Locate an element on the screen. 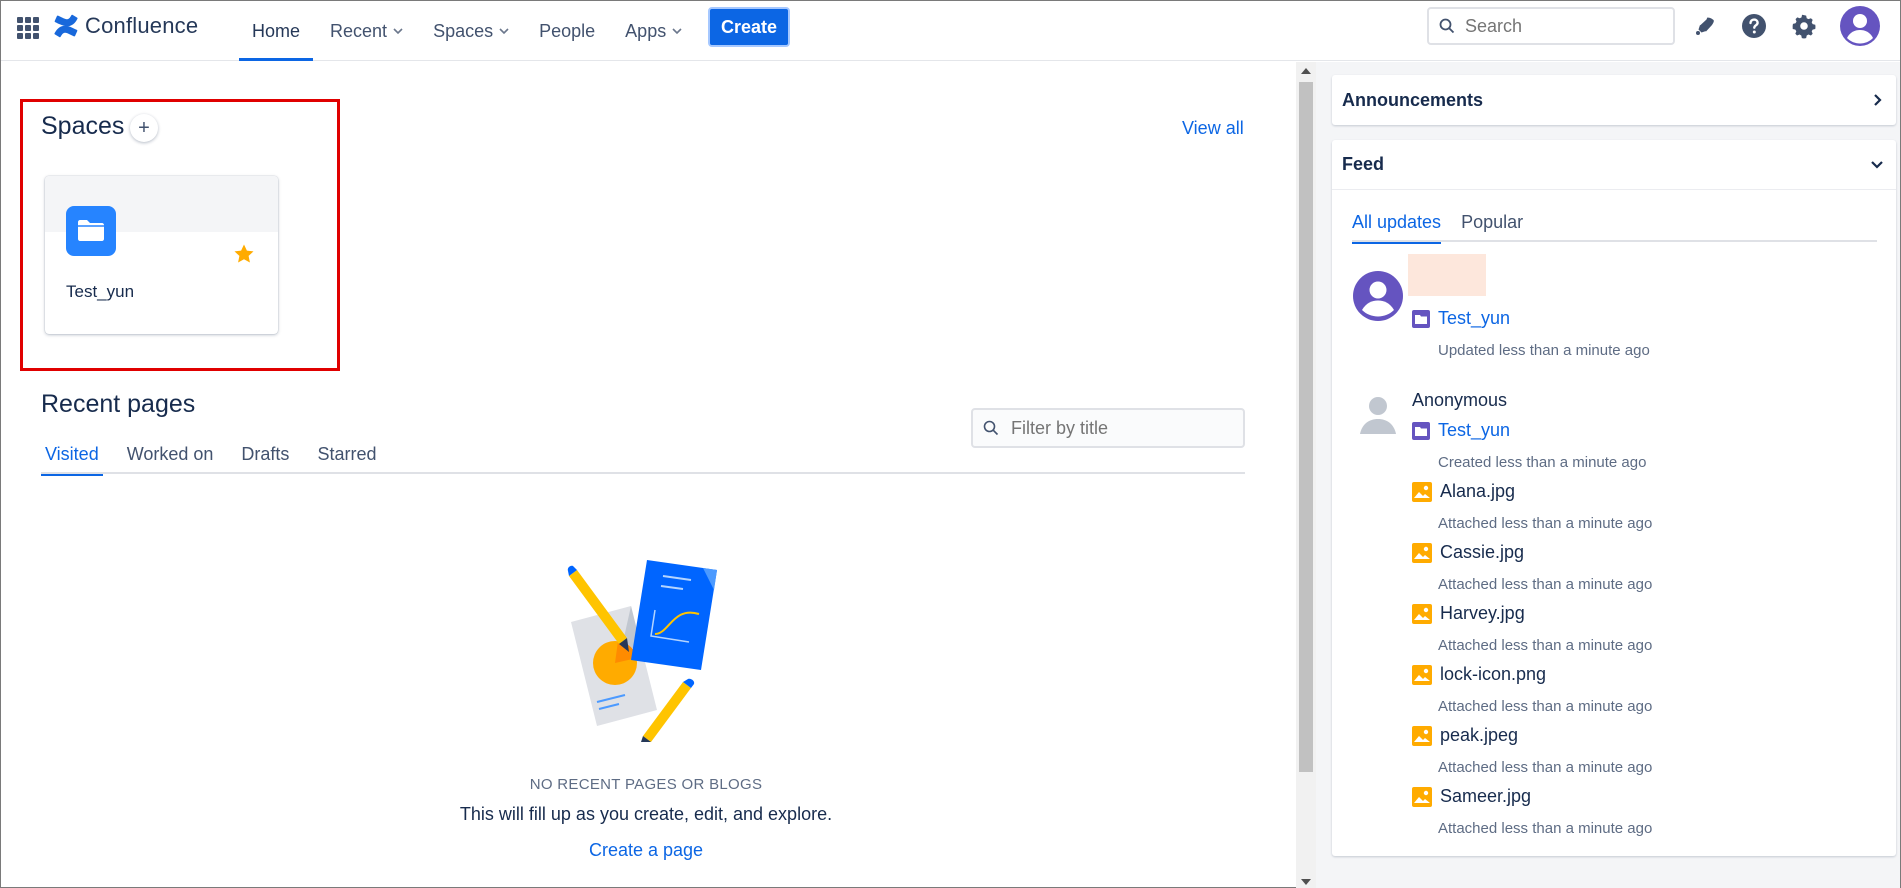  empty-state-illustration is located at coordinates (642, 651).